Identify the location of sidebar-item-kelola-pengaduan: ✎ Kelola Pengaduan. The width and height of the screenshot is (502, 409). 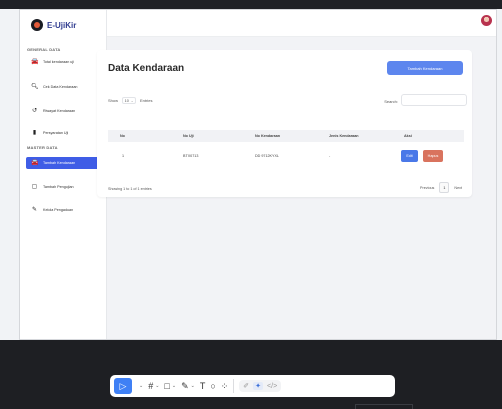
(64, 210).